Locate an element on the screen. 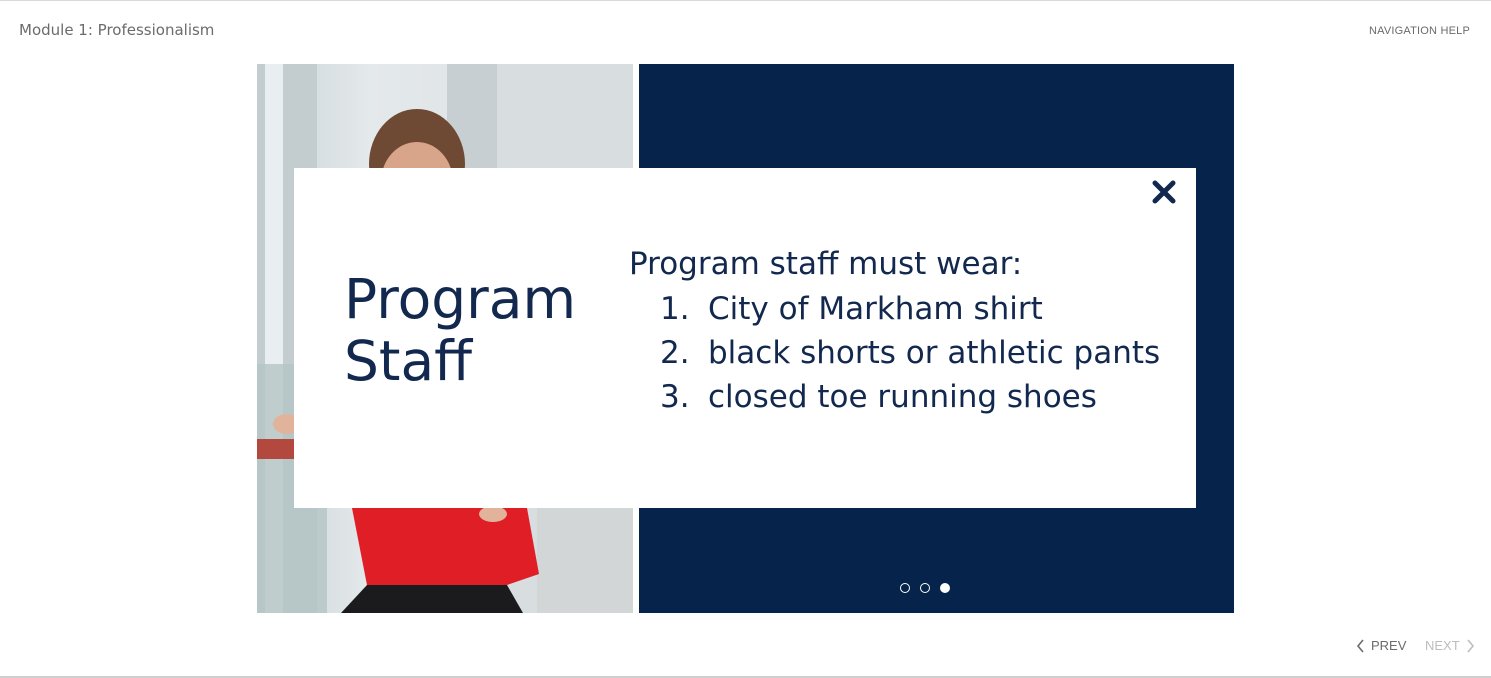 This screenshot has height=678, width=1491. list-item: 3. closed toe running shoes is located at coordinates (910, 397).